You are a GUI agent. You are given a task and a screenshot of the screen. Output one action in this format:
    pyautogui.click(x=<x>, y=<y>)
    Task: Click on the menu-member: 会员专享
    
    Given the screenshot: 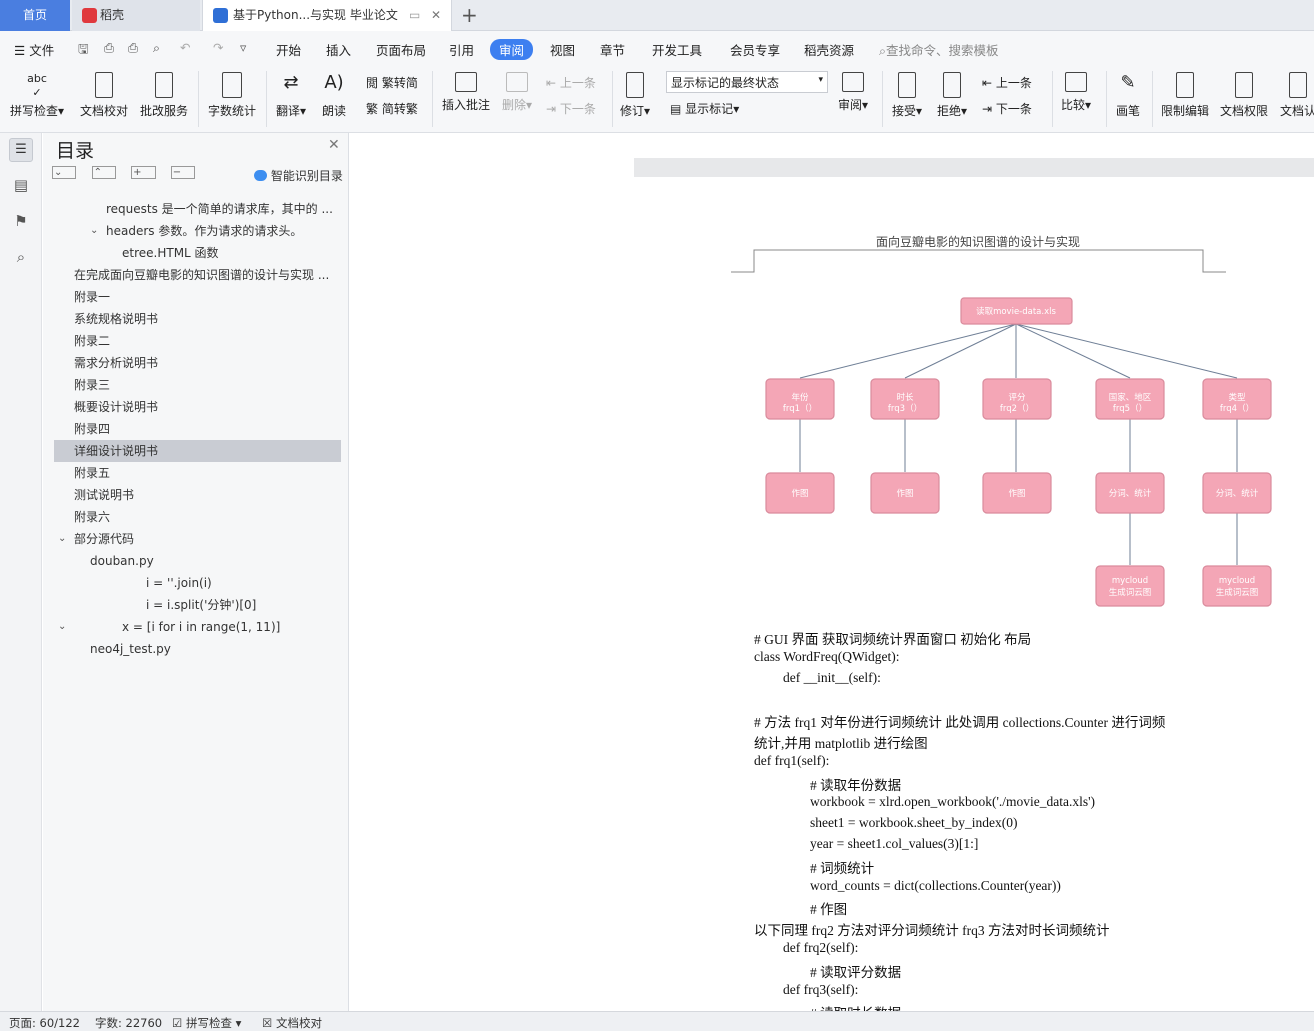 What is the action you would take?
    pyautogui.click(x=755, y=49)
    